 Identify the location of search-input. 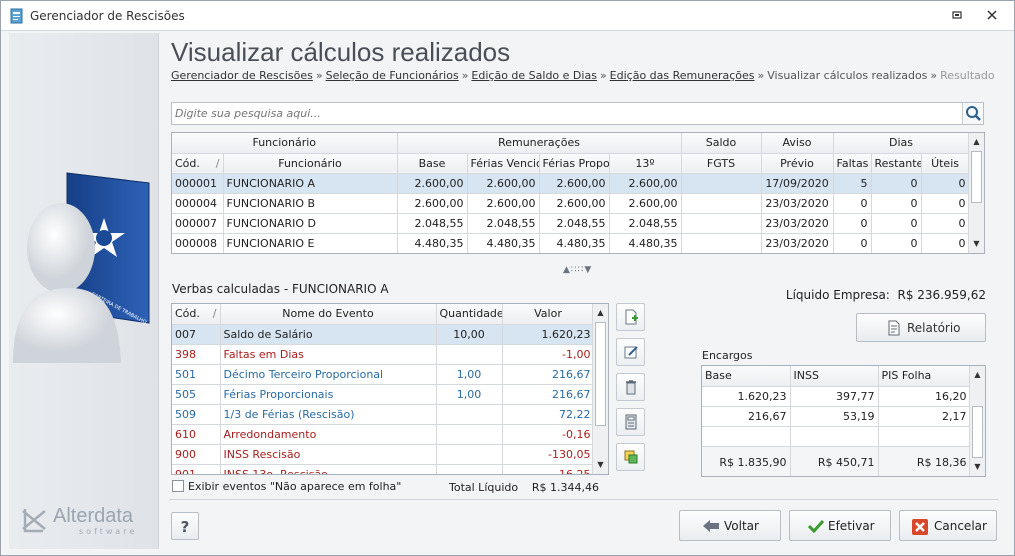
(567, 113).